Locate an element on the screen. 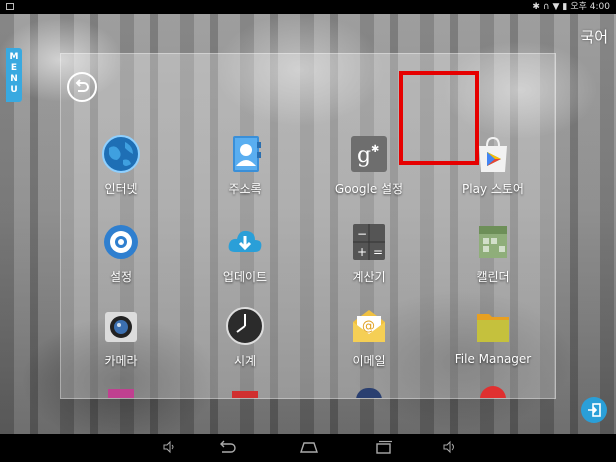  app-label: 카메라 is located at coordinates (121, 361).